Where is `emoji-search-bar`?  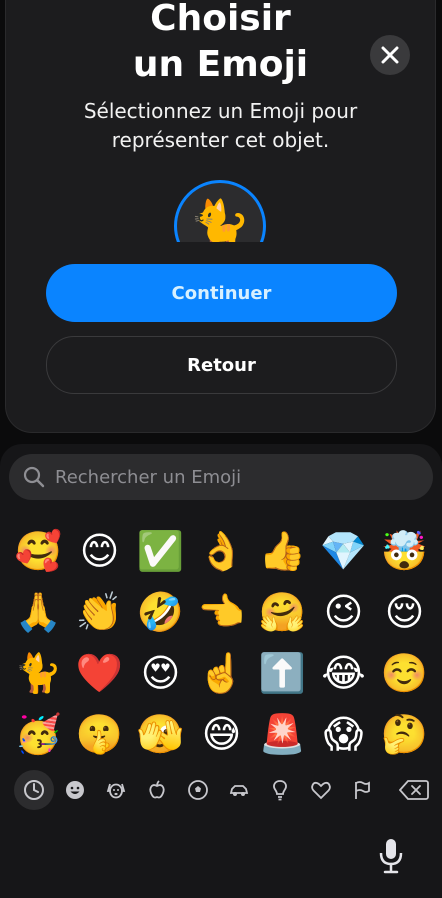 emoji-search-bar is located at coordinates (221, 477).